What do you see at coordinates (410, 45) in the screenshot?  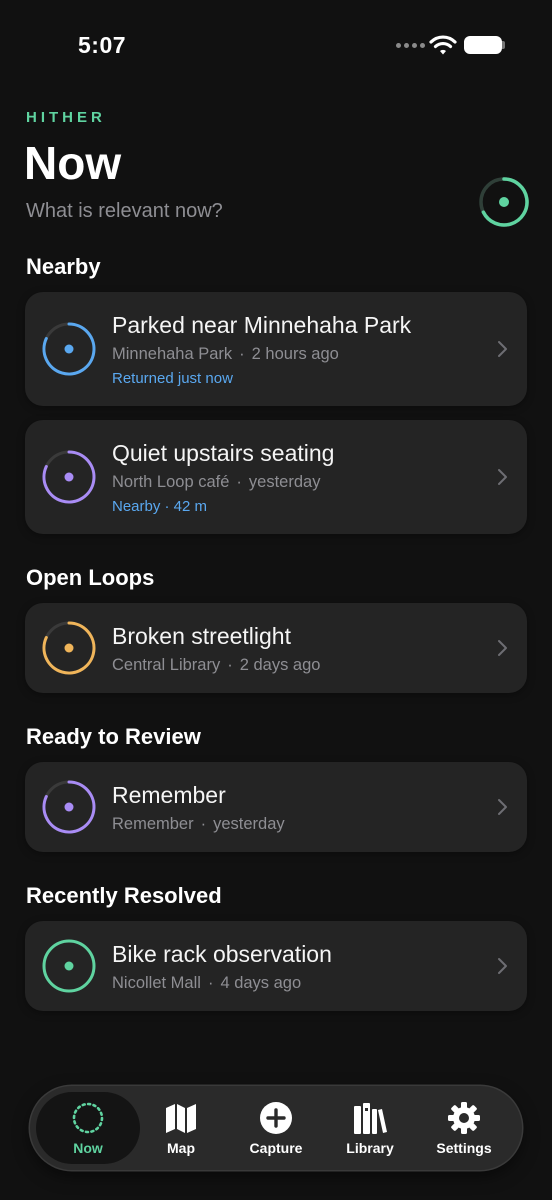 I see `cellular-signal-icon` at bounding box center [410, 45].